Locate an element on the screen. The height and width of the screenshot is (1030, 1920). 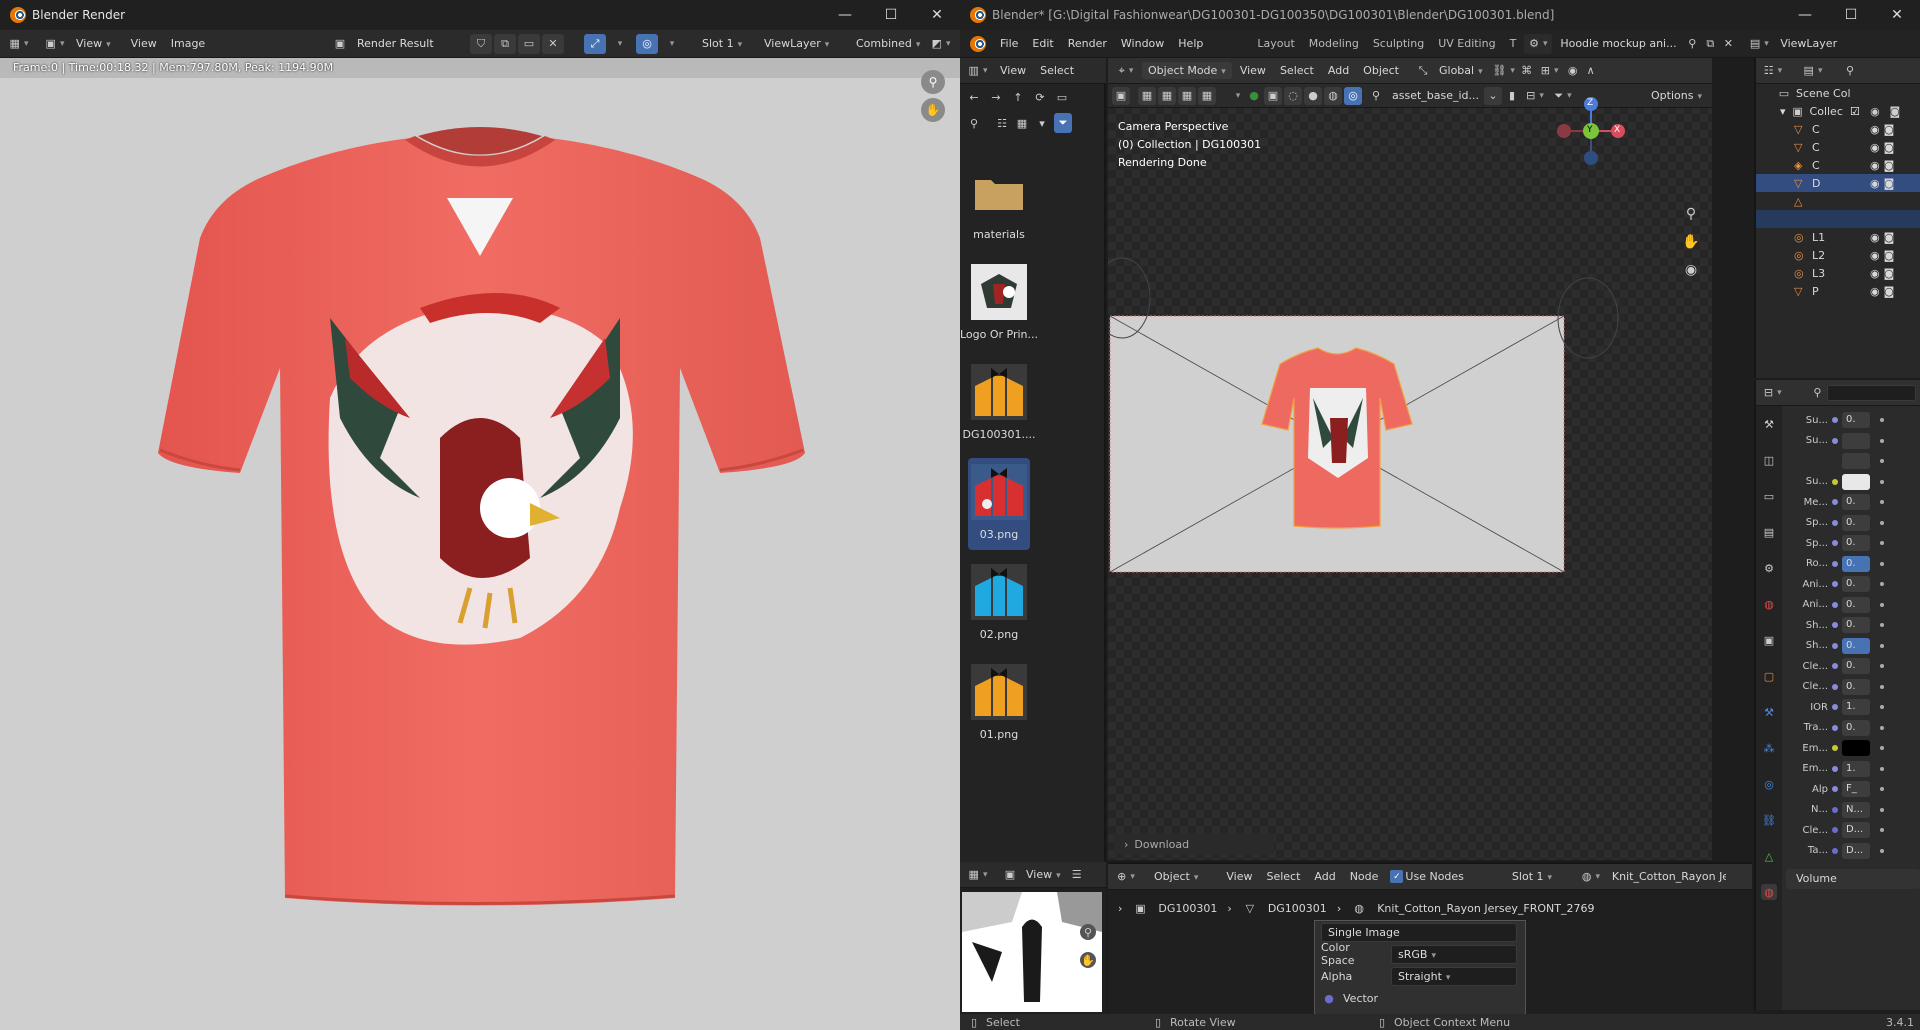
properties-search-field is located at coordinates (1872, 392).